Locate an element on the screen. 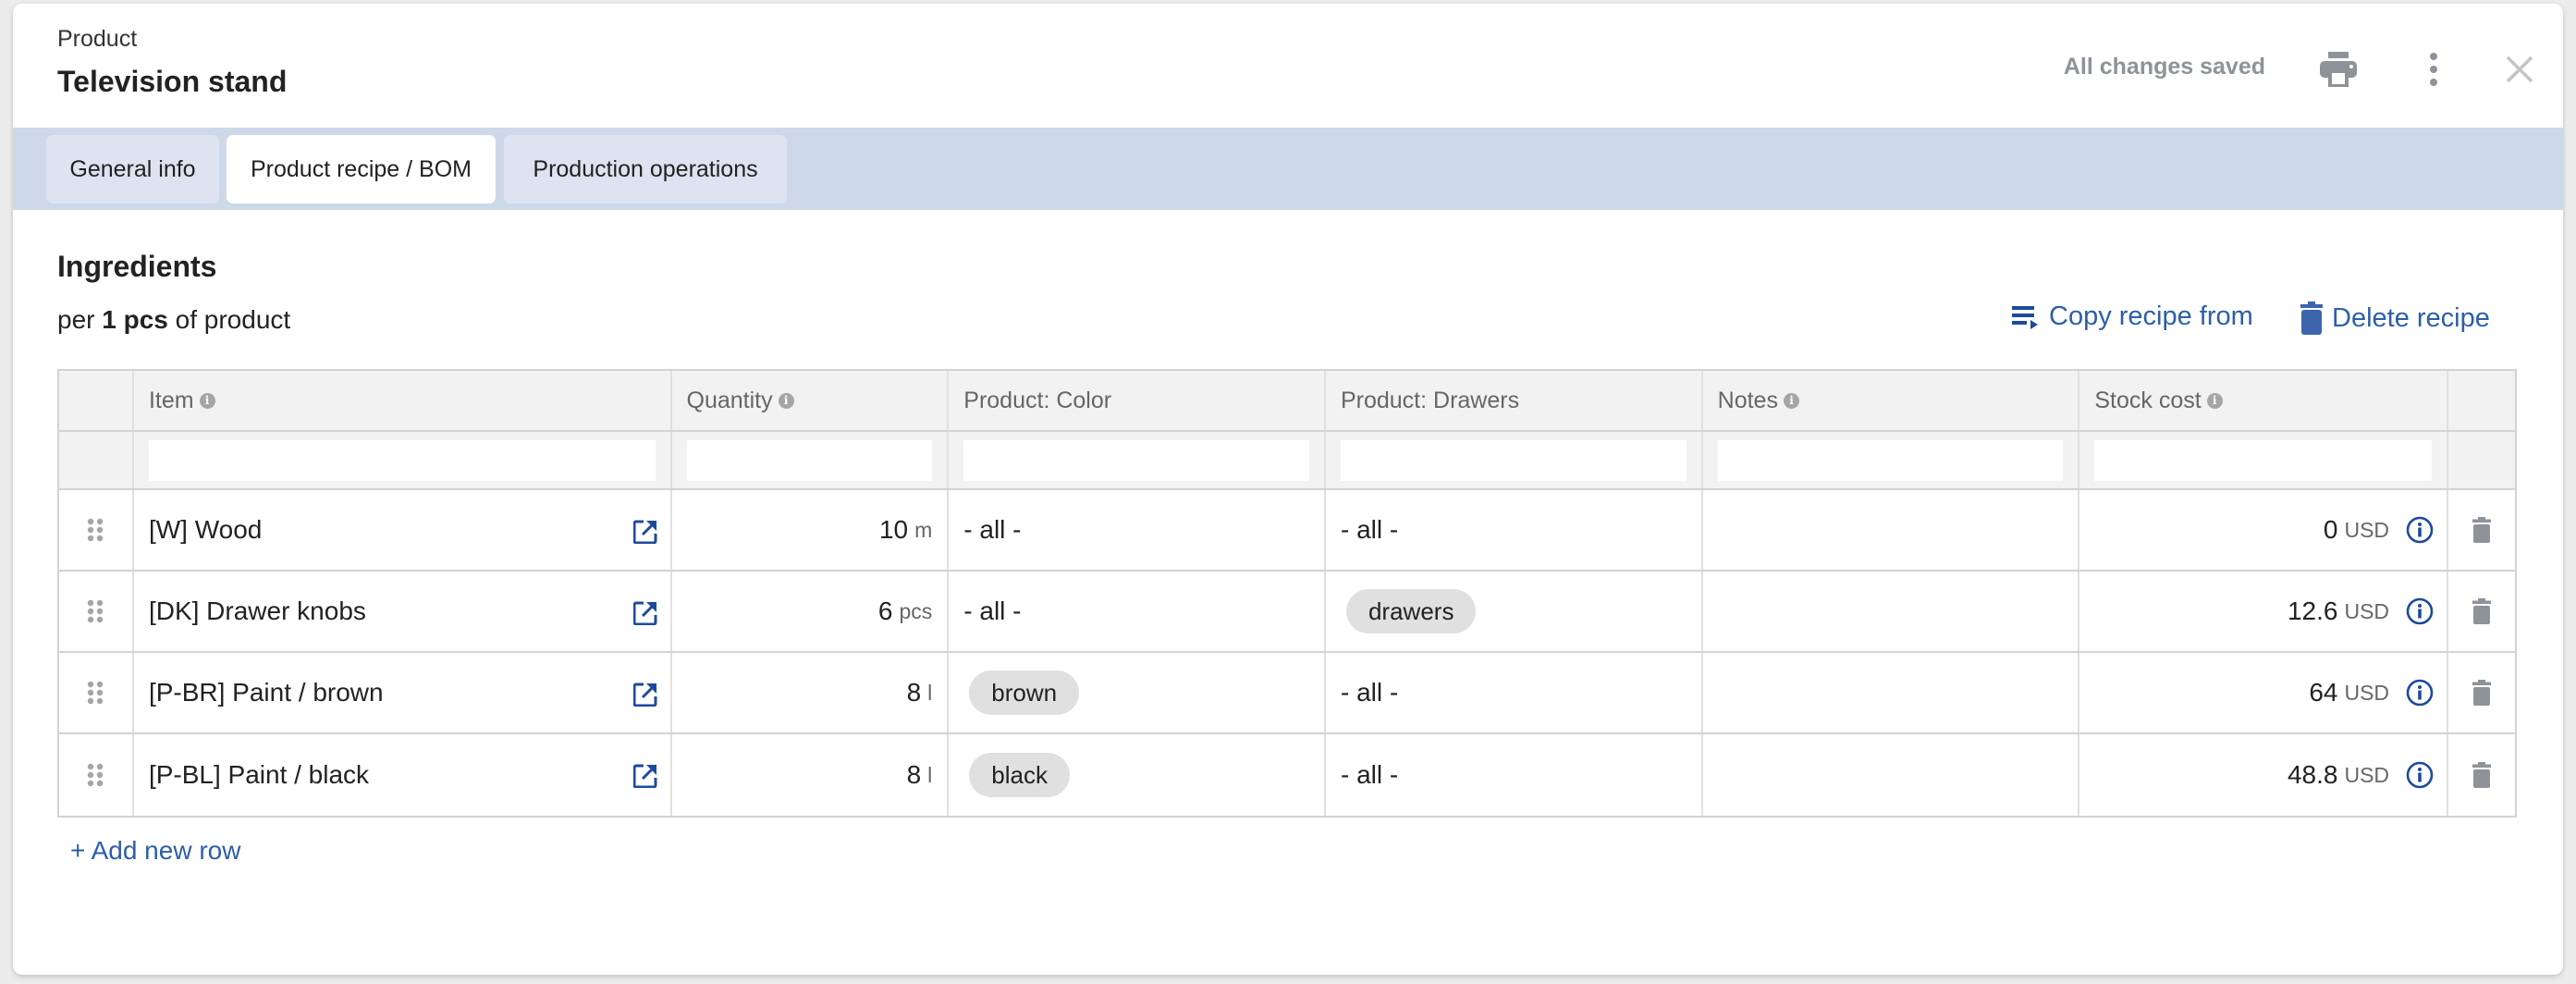  quantity-unit: l is located at coordinates (930, 774).